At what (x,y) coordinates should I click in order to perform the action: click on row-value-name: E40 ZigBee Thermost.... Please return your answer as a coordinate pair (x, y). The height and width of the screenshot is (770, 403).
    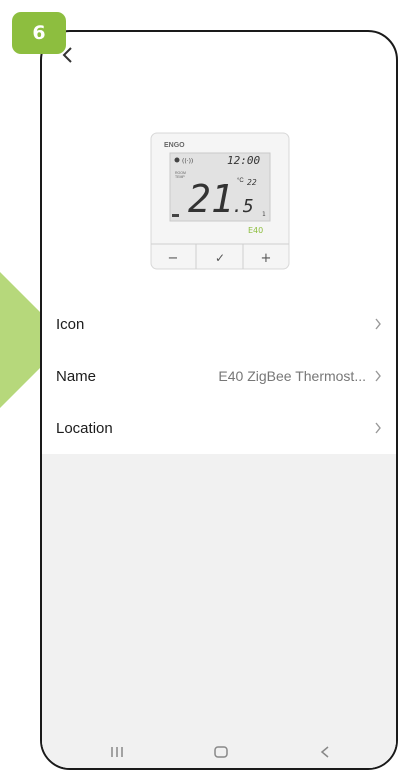
    Looking at the image, I should click on (292, 376).